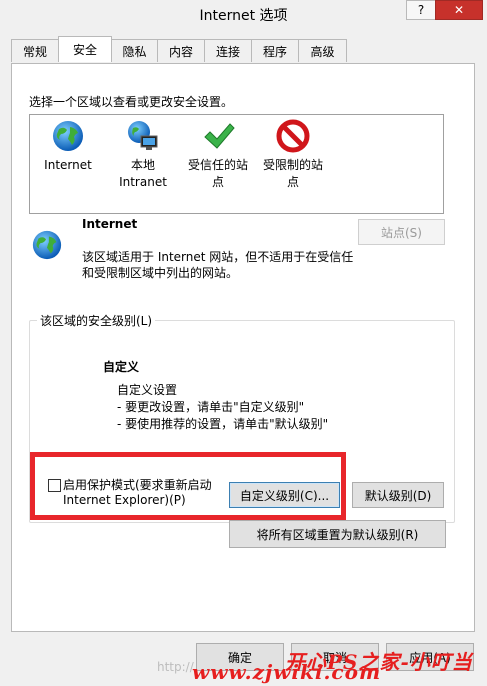  Describe the element at coordinates (243, 15) in the screenshot. I see `title-bar: Internet 选项 ? ✕` at that location.